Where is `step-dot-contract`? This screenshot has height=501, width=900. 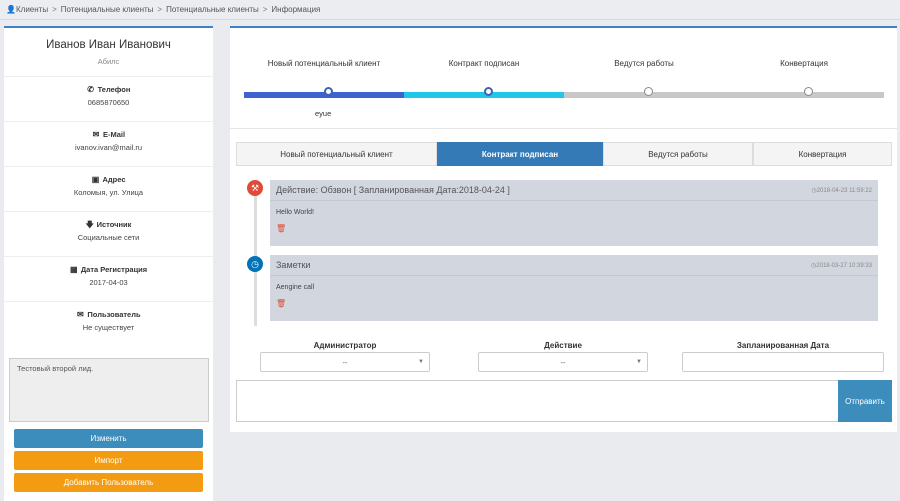
step-dot-contract is located at coordinates (488, 91).